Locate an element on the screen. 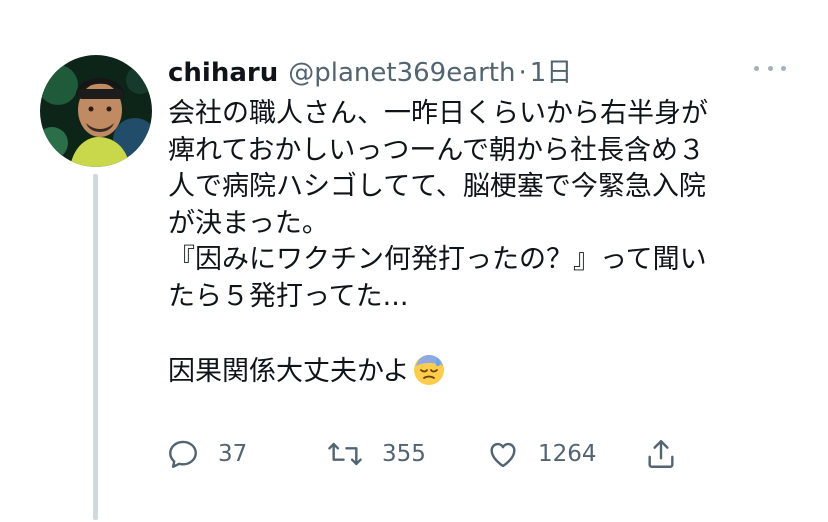  display-name: chiharu is located at coordinates (223, 73).